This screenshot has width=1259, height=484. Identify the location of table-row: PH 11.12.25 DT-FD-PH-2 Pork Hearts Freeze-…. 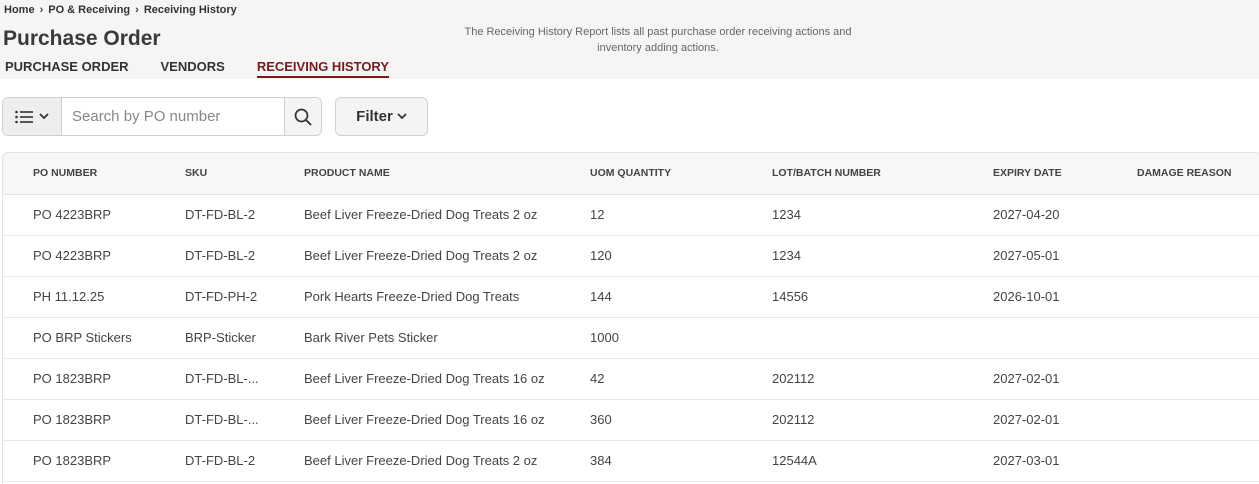
(631, 297).